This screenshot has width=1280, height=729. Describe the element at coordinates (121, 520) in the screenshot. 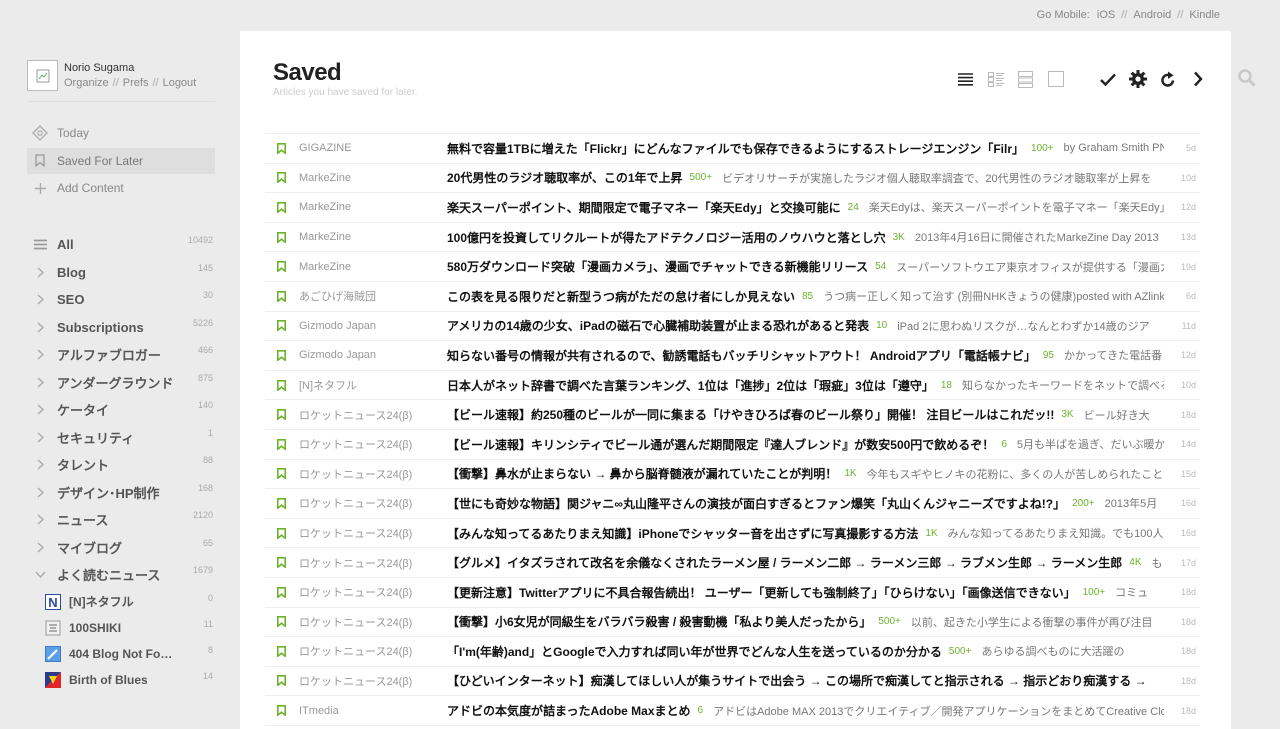

I see `feed-news: ニュース 2120` at that location.